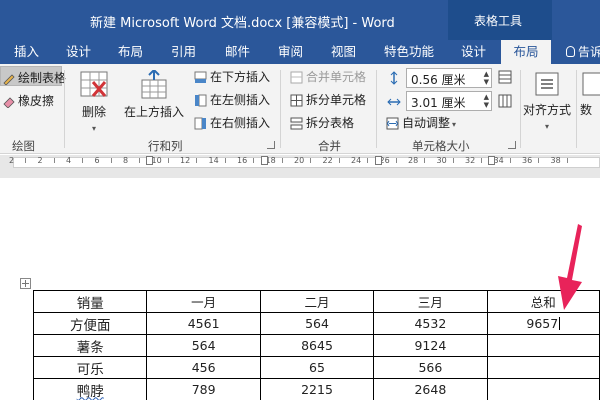  Describe the element at coordinates (430, 323) in the screenshot. I see `table-cell: 4532` at that location.